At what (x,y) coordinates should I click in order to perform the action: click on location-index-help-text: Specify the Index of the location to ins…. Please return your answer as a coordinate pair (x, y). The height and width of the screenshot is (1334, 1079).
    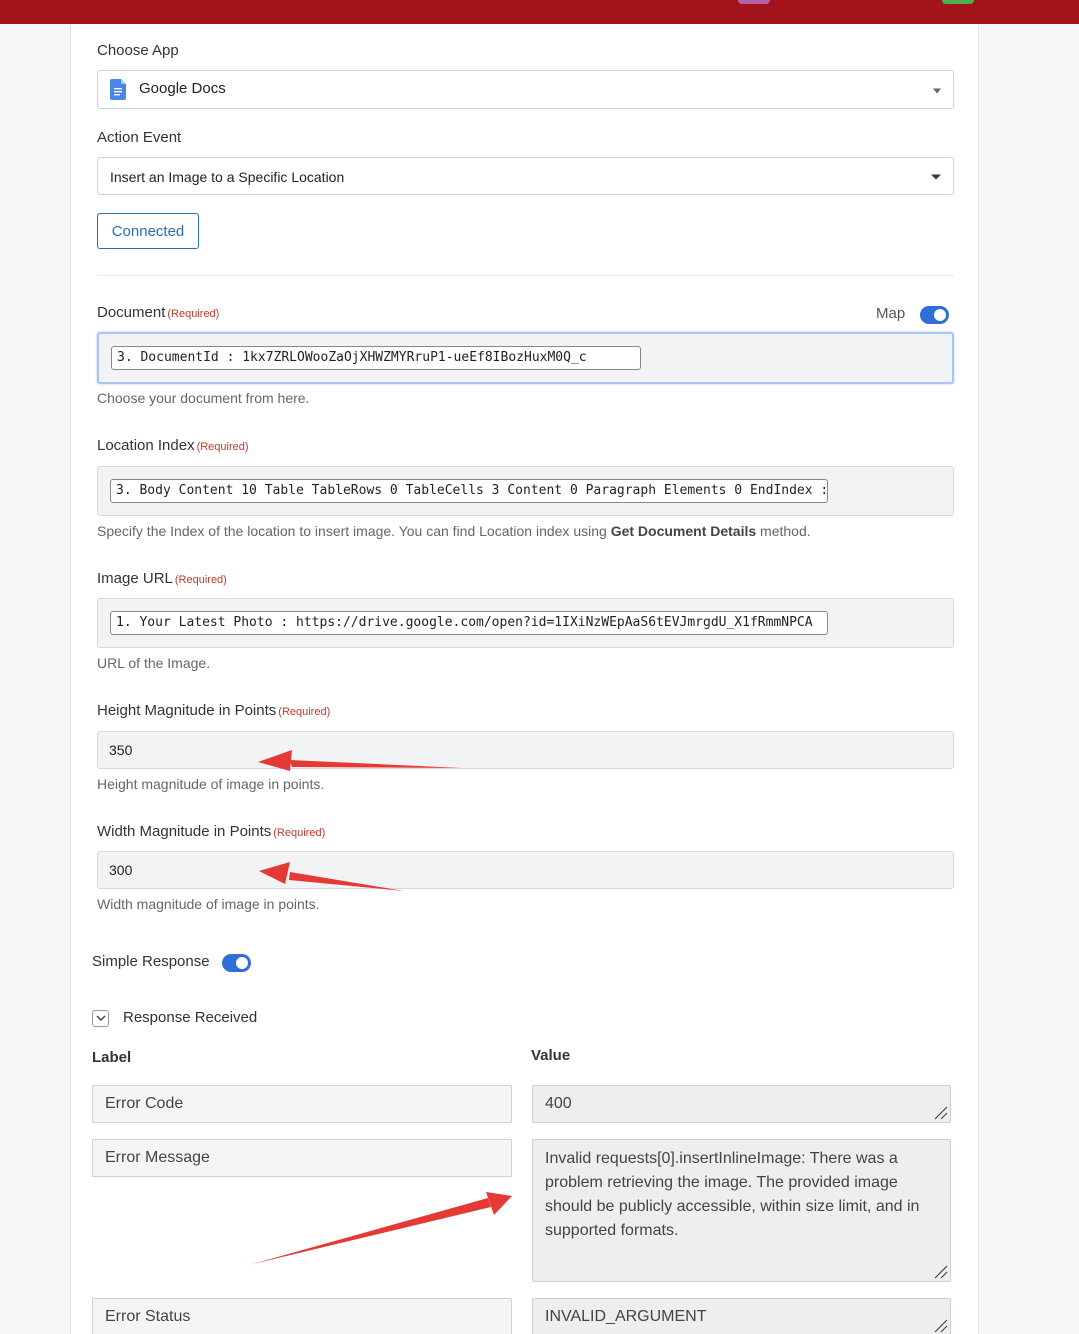
    Looking at the image, I should click on (354, 531).